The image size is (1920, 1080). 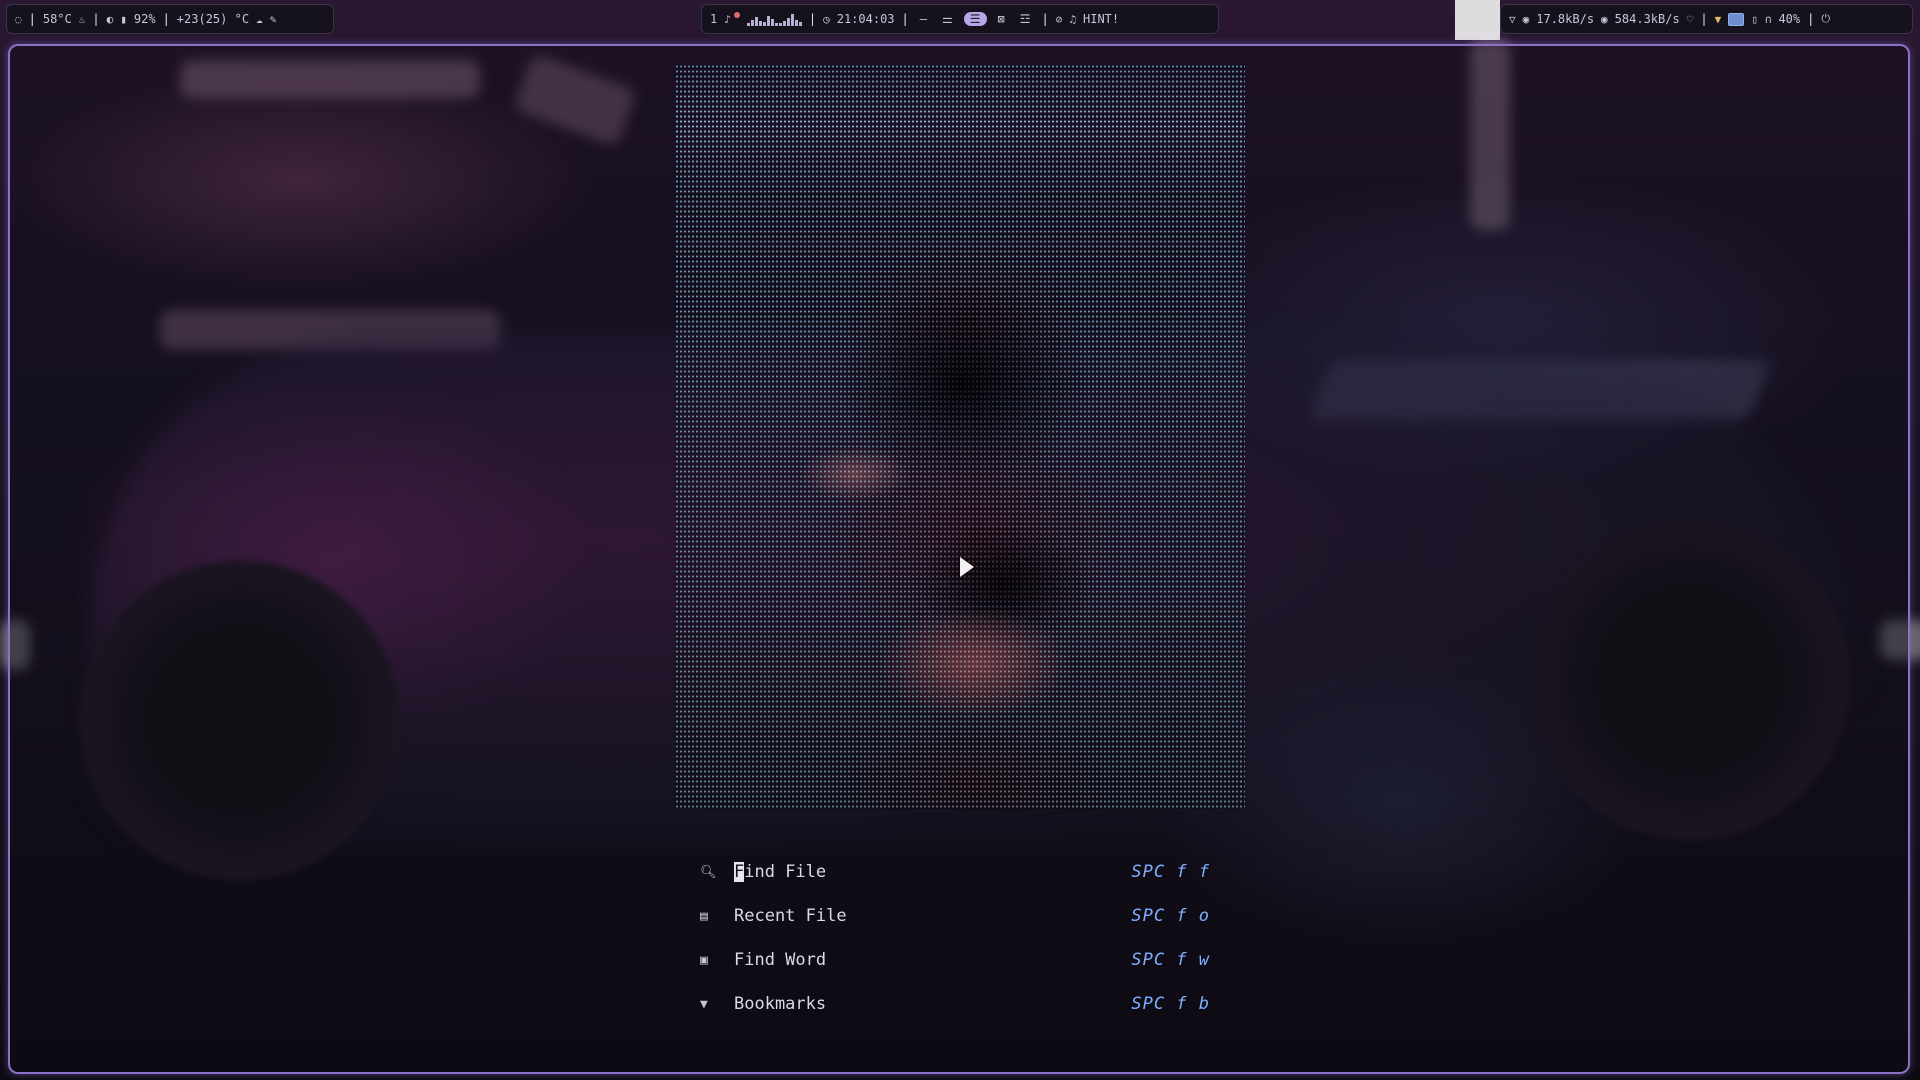 I want to click on layout-stack-icon: ☲, so click(x=1025, y=19).